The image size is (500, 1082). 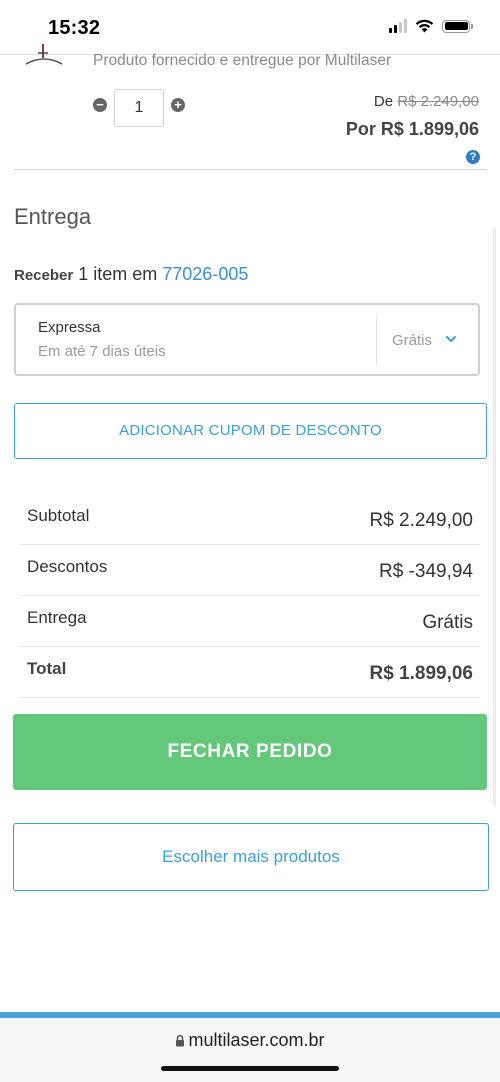 What do you see at coordinates (57, 617) in the screenshot?
I see `summary-label: Entrega` at bounding box center [57, 617].